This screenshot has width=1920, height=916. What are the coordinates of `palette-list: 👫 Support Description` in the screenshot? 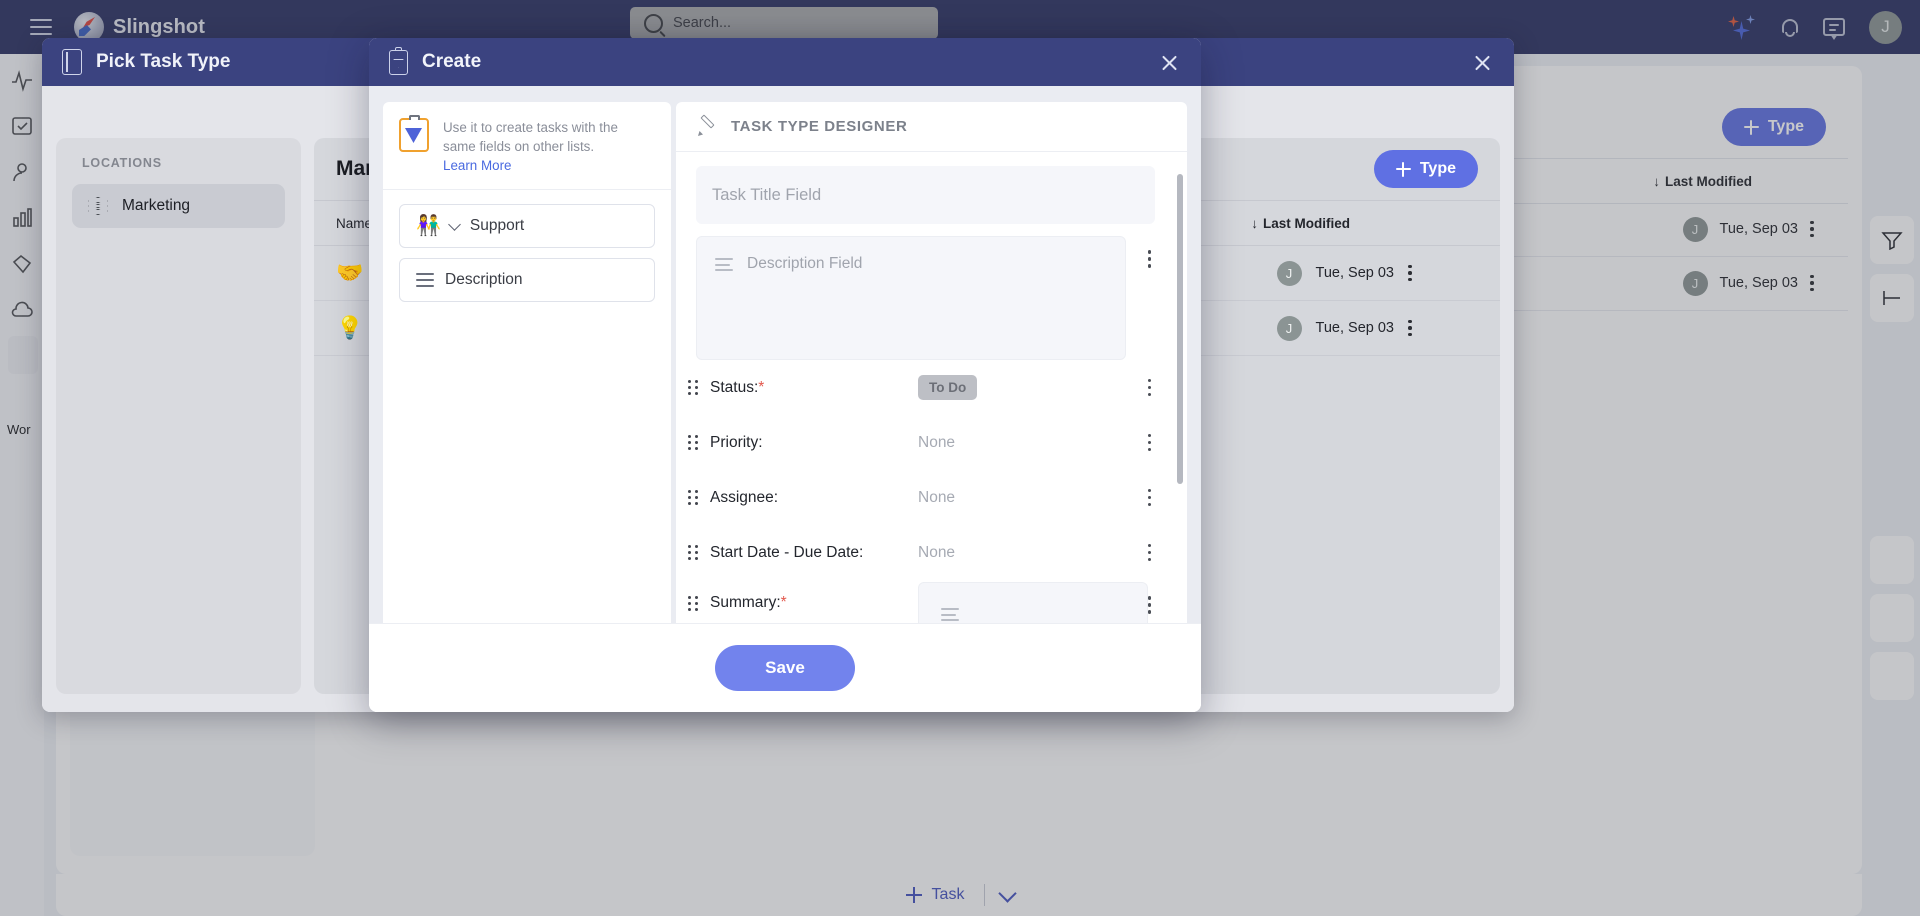 It's located at (527, 246).